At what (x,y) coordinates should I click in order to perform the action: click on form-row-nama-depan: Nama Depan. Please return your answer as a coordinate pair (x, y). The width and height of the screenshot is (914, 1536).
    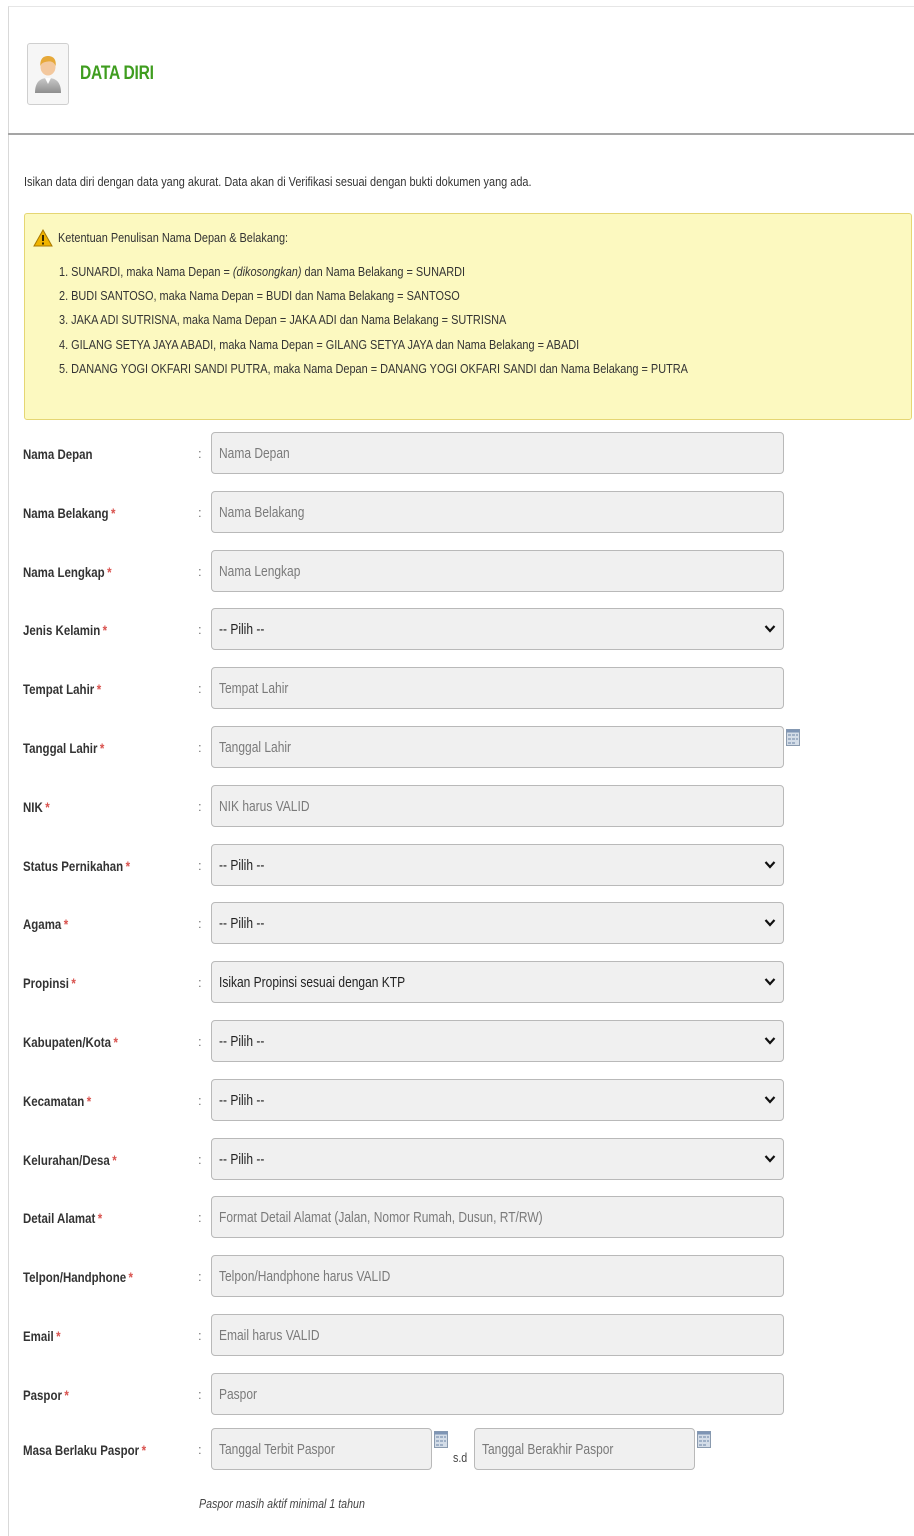
    Looking at the image, I should click on (468, 461).